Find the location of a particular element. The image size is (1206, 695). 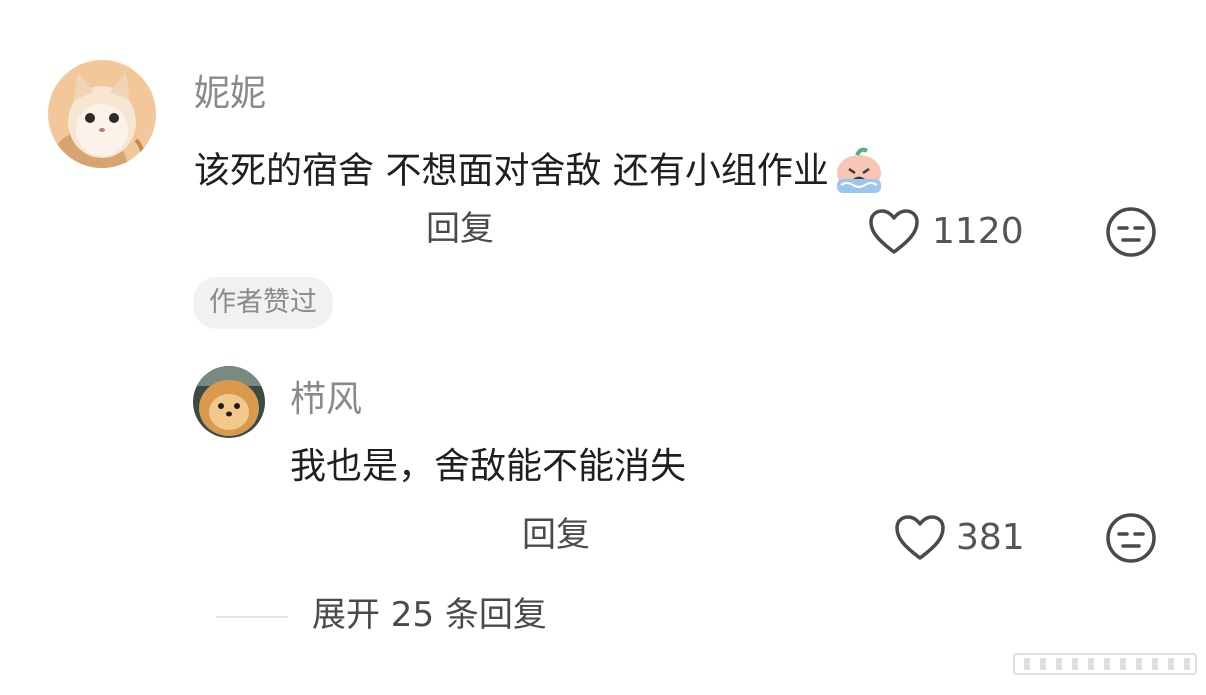

username: 栉风 is located at coordinates (326, 400).